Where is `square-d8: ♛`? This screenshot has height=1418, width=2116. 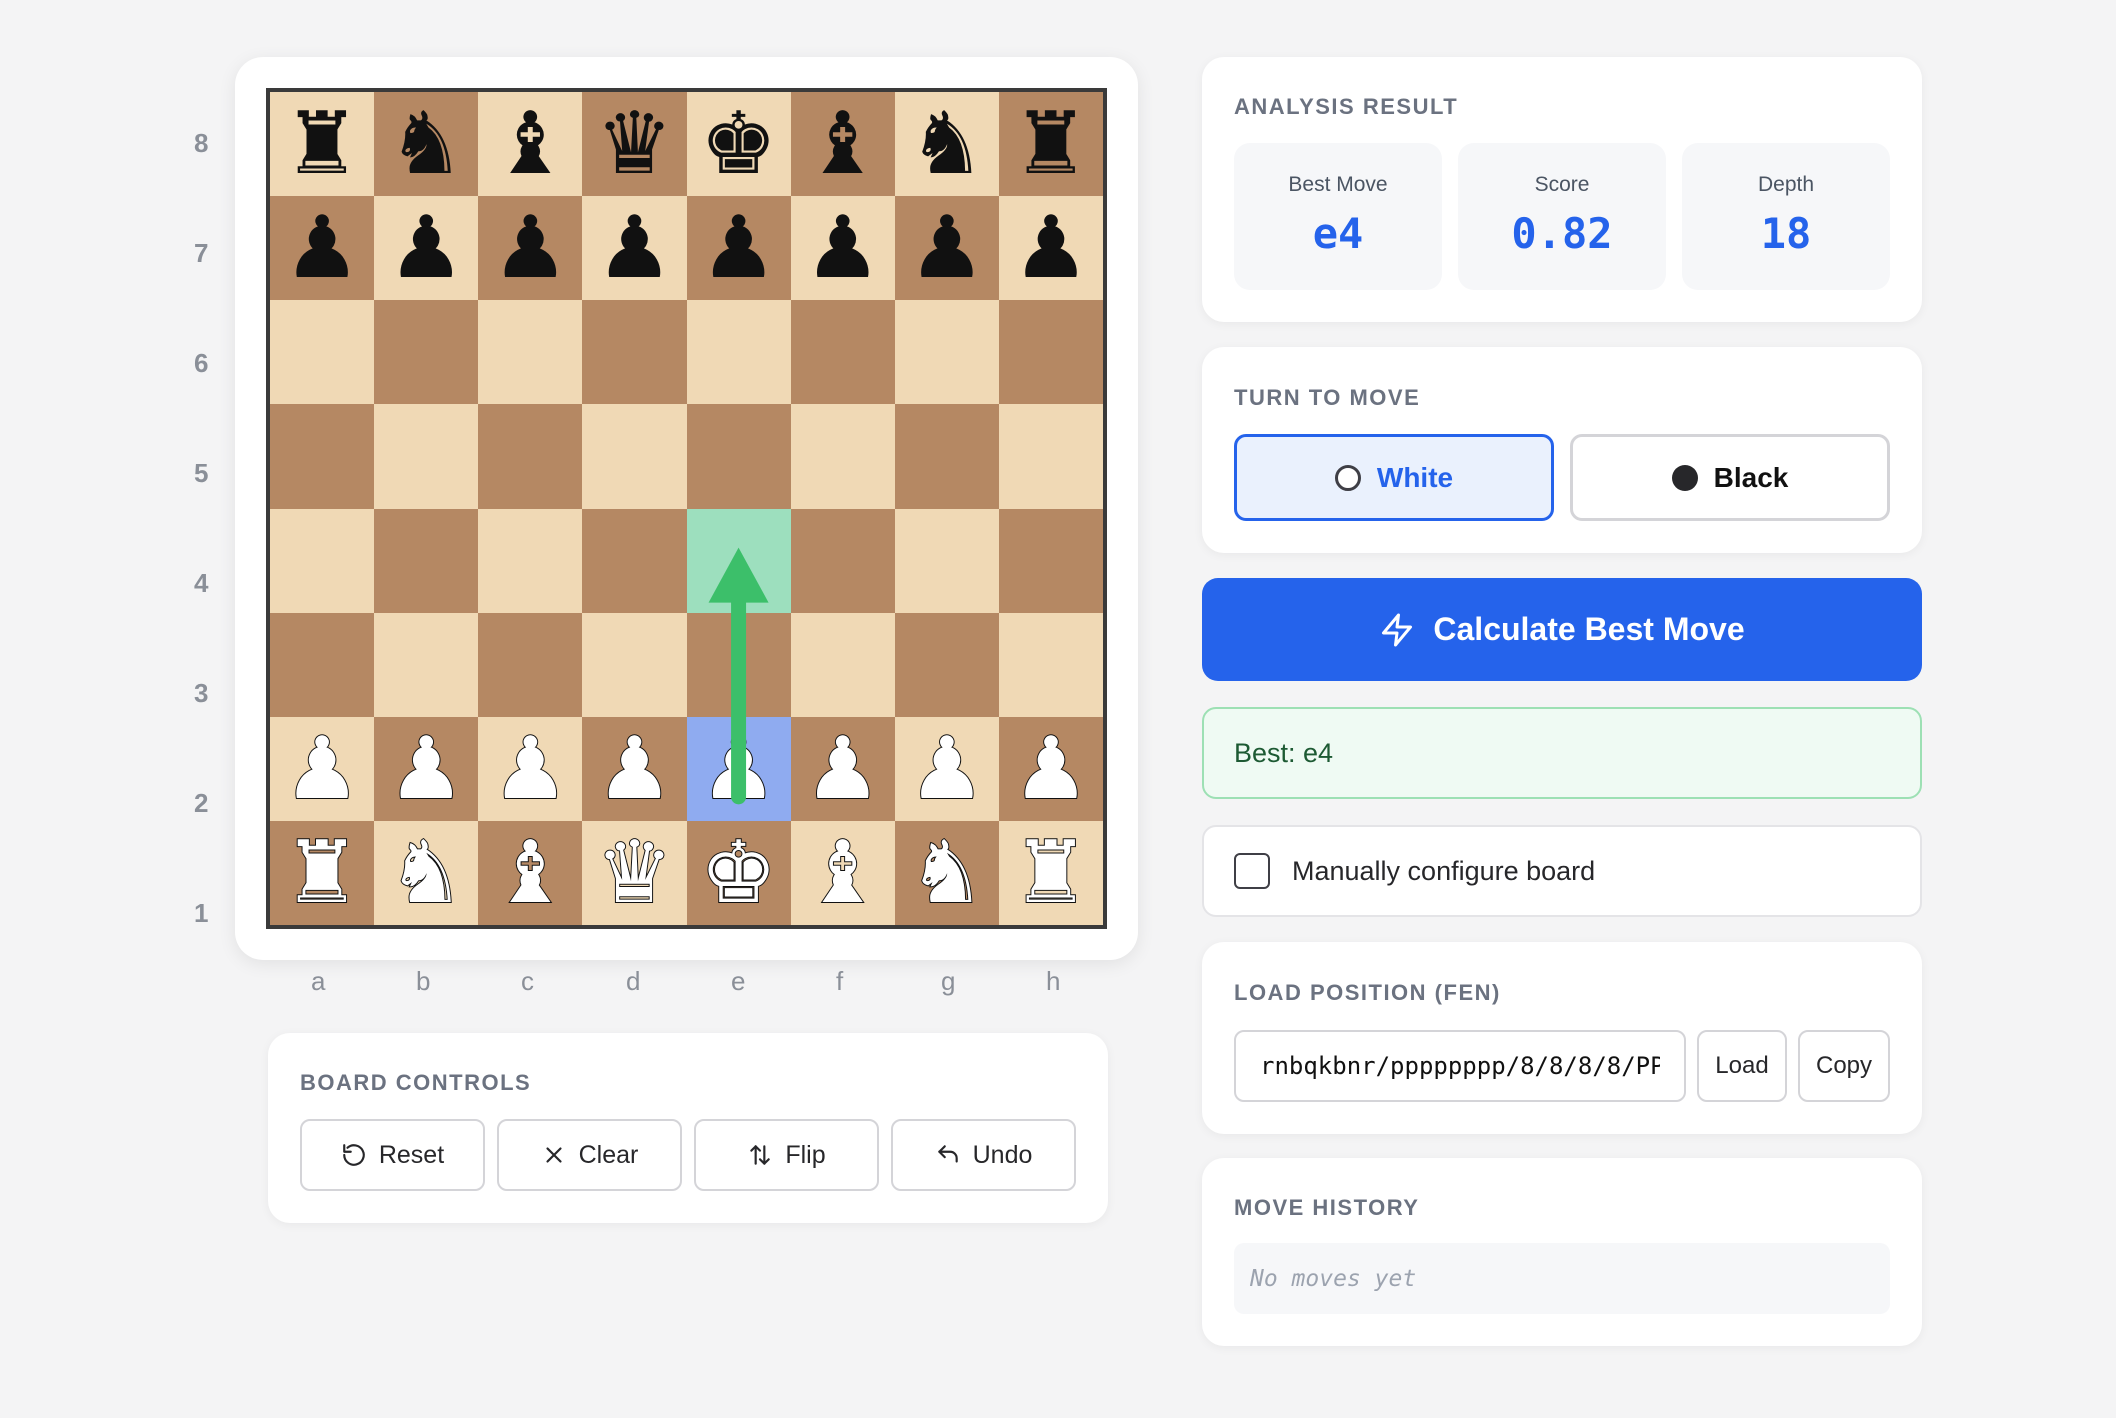
square-d8: ♛ is located at coordinates (634, 144).